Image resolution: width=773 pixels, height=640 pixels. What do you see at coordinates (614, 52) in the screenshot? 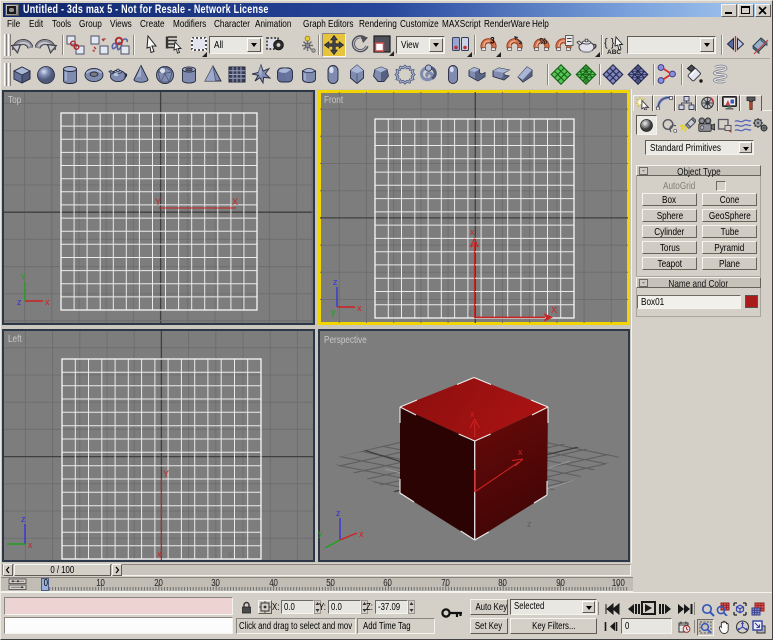
I see `svg-text: ABC` at bounding box center [614, 52].